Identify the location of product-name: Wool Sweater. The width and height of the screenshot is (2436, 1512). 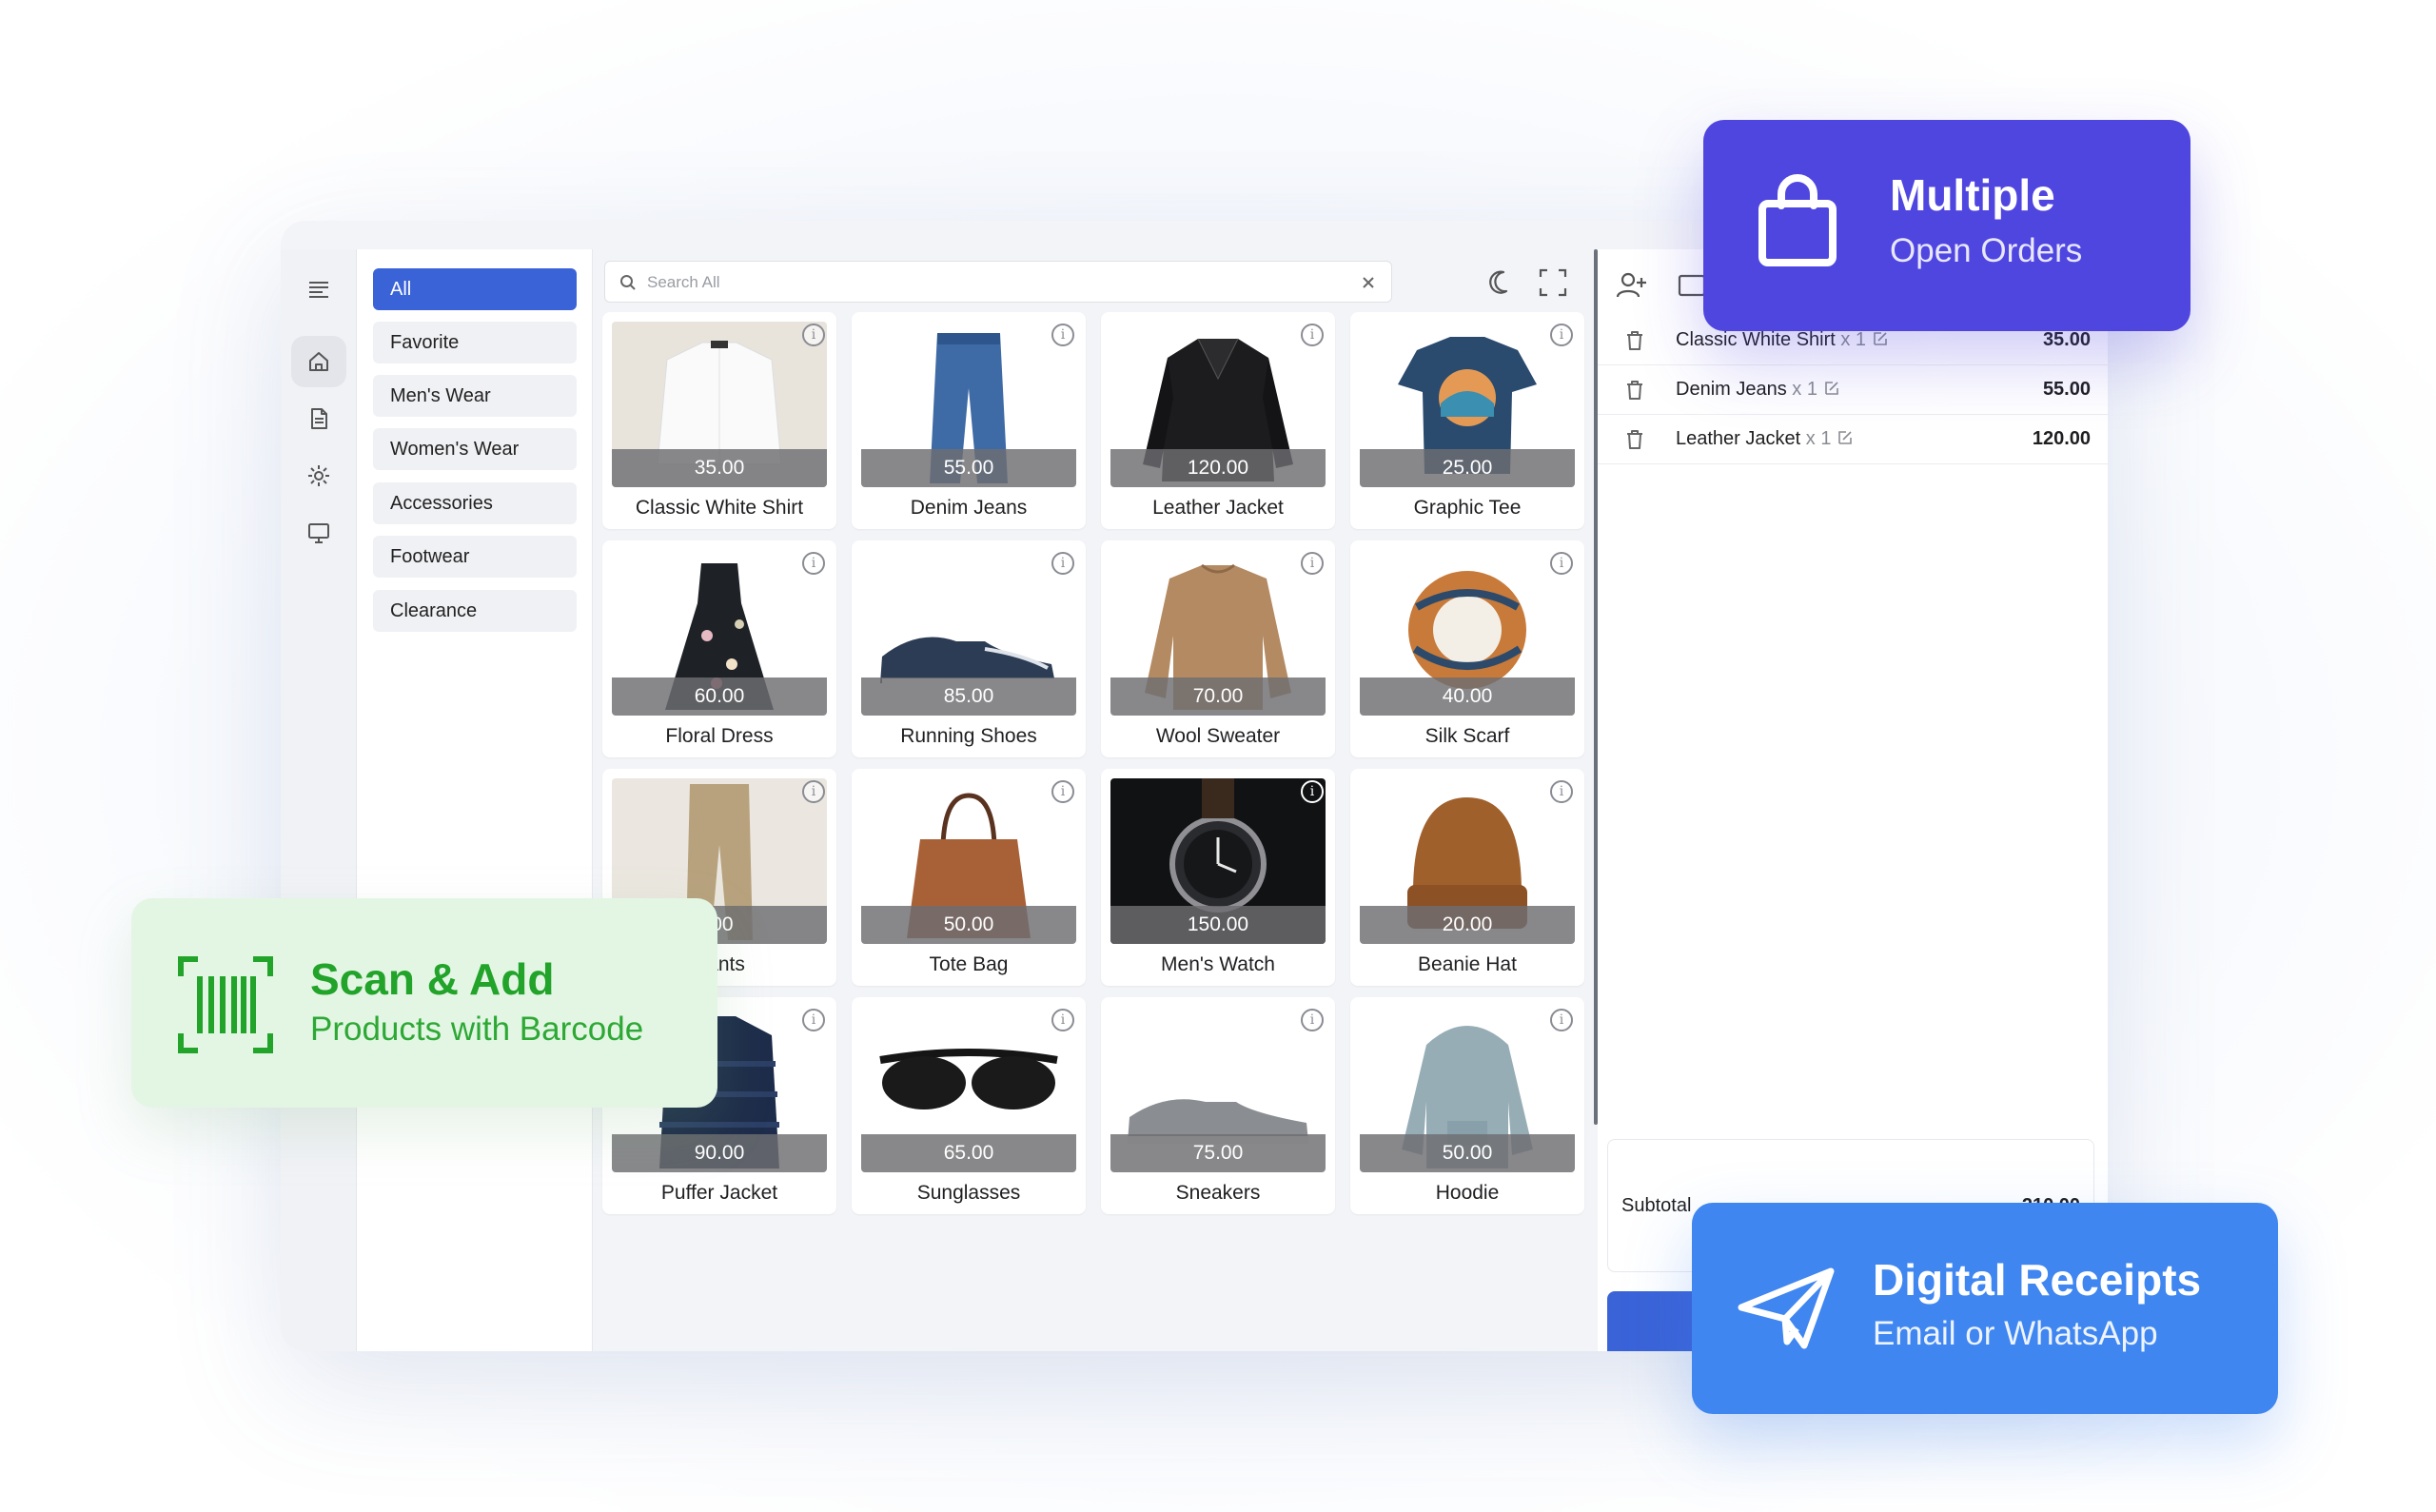
(1218, 736).